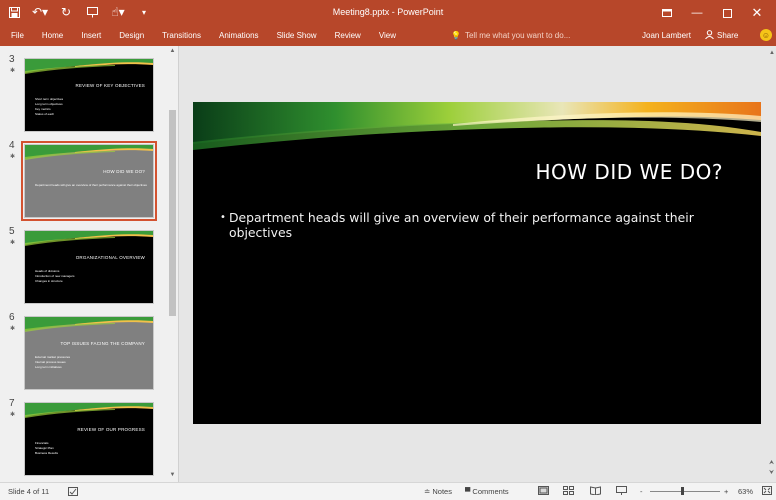  I want to click on notes-icon: ≐, so click(427, 491).